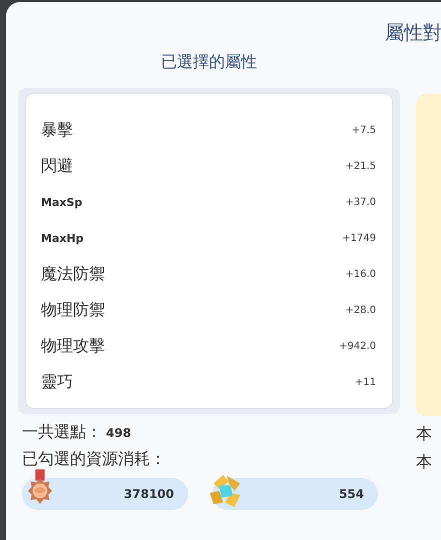 Image resolution: width=441 pixels, height=540 pixels. What do you see at coordinates (209, 62) in the screenshot?
I see `section-heading: 已選擇的屬性` at bounding box center [209, 62].